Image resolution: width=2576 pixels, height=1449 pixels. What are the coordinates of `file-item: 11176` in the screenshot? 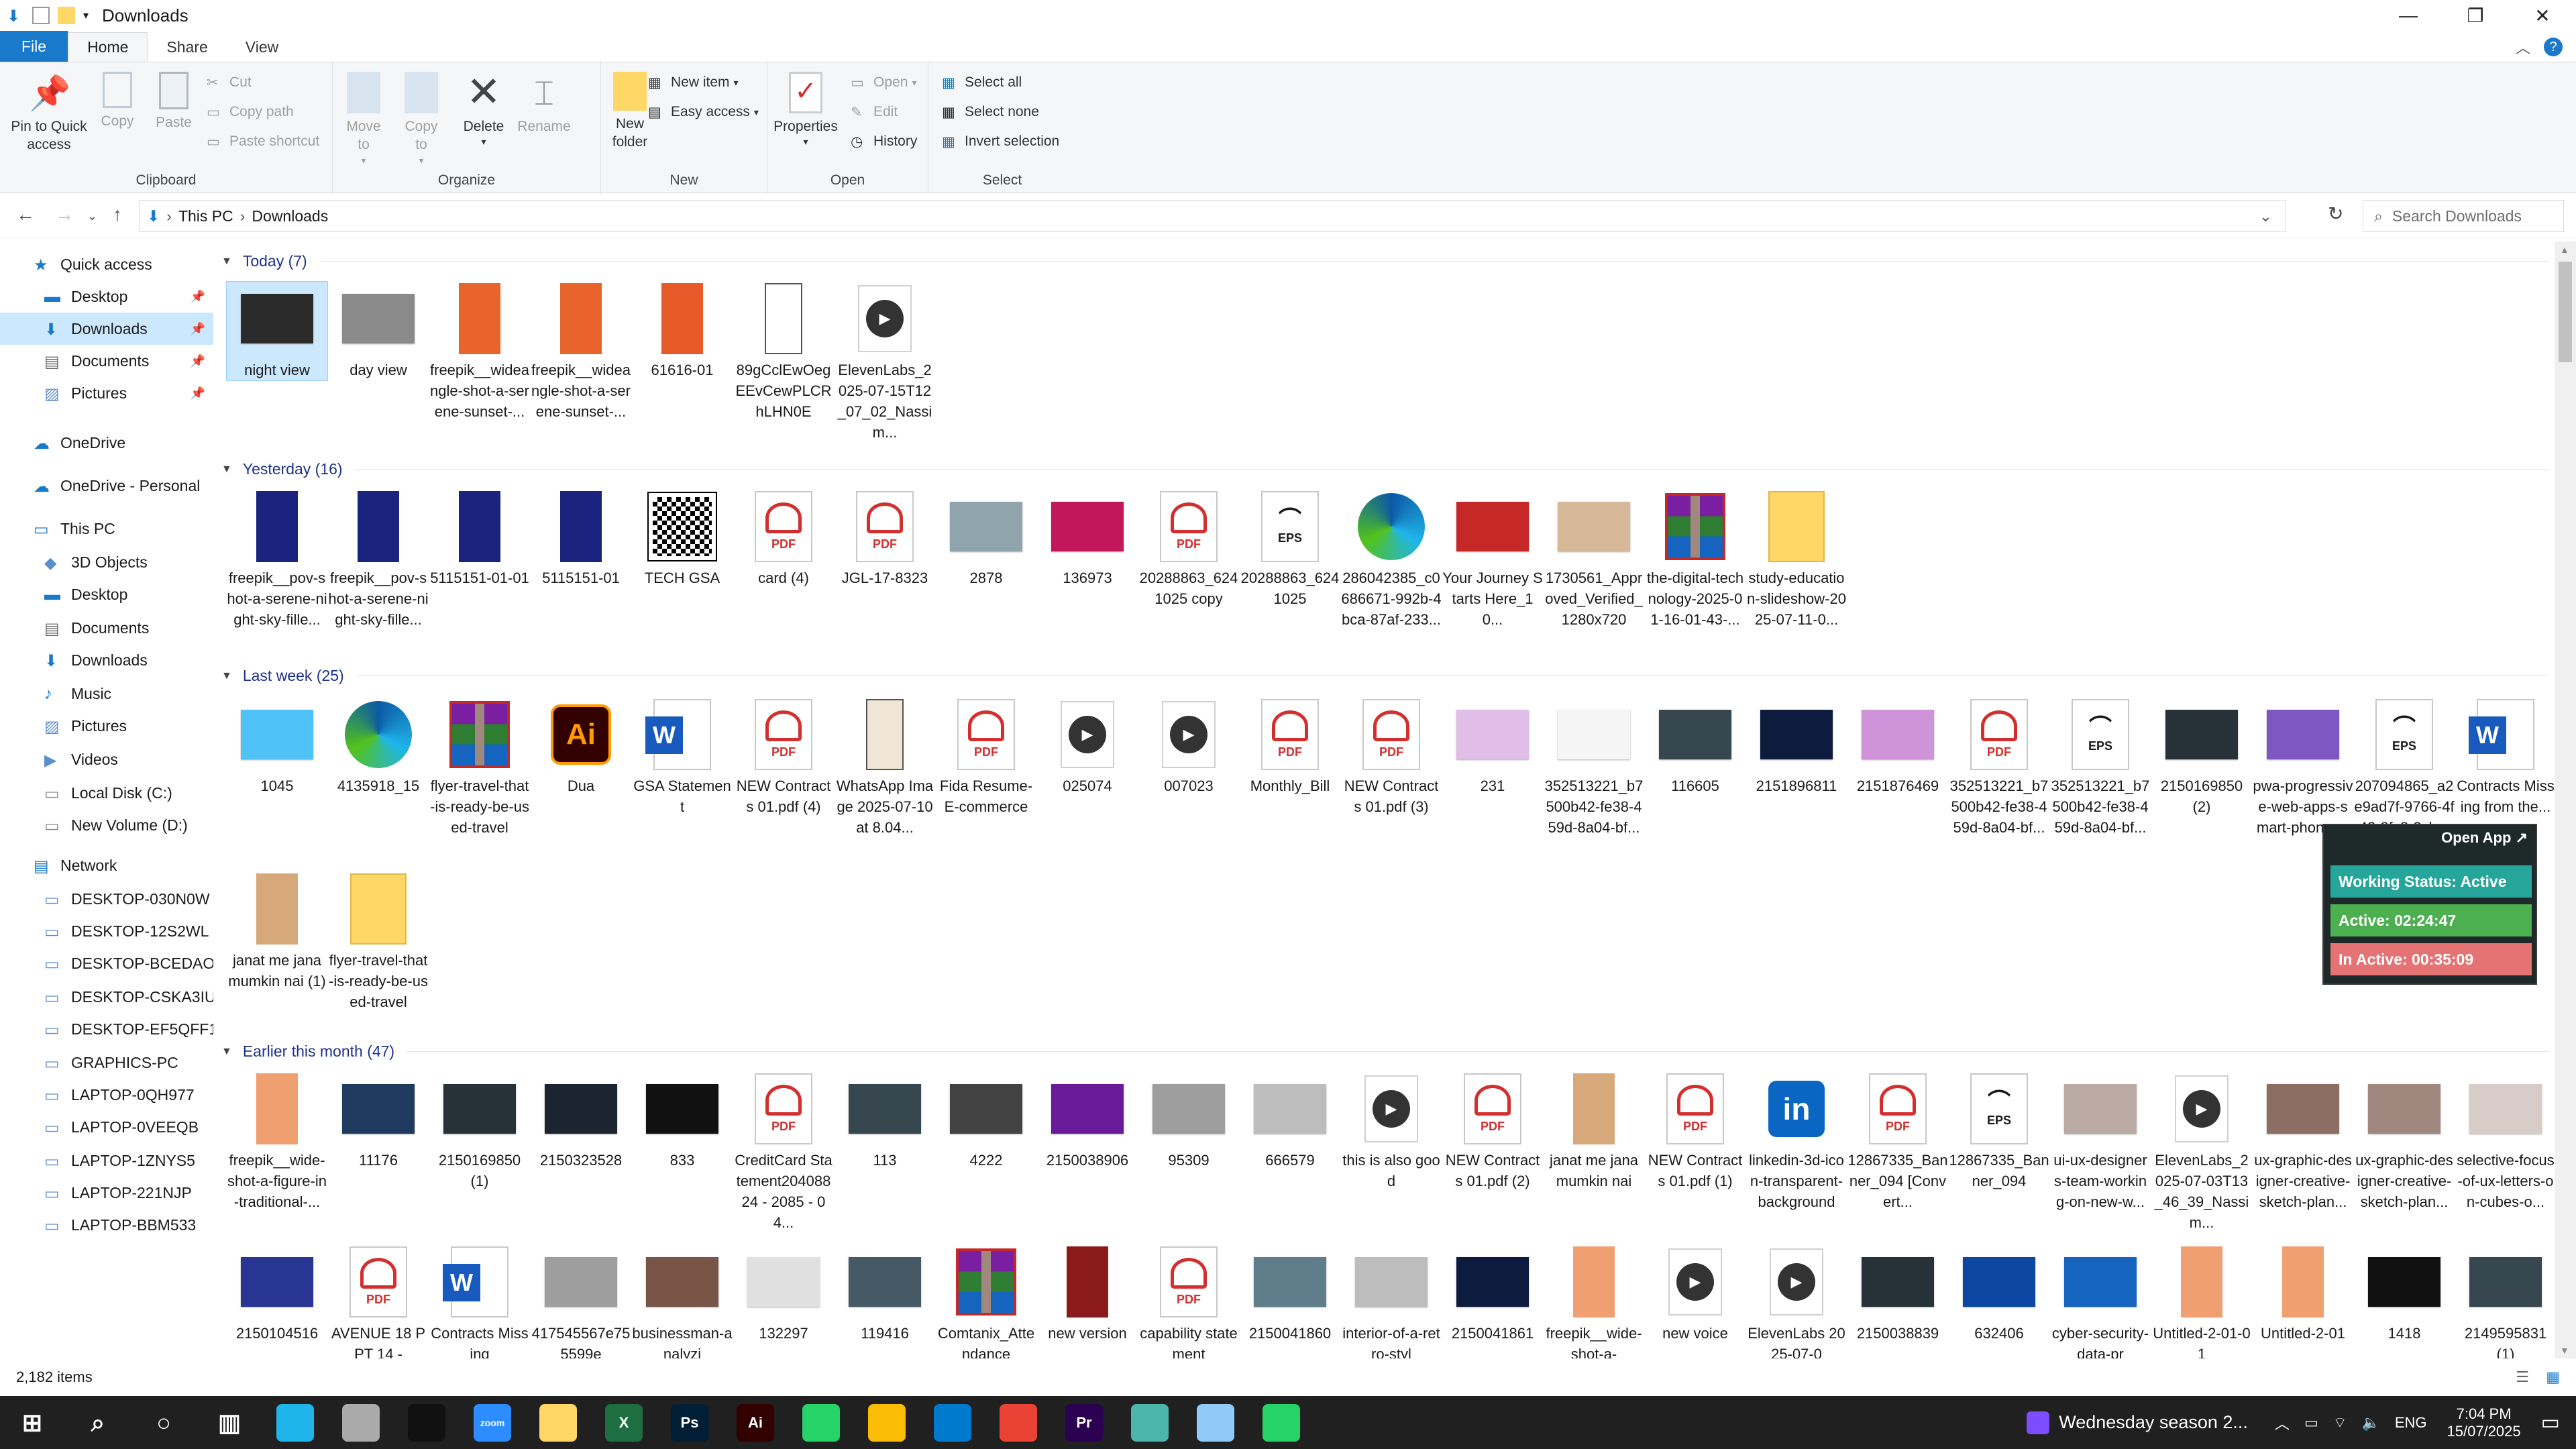 It's located at (378, 1121).